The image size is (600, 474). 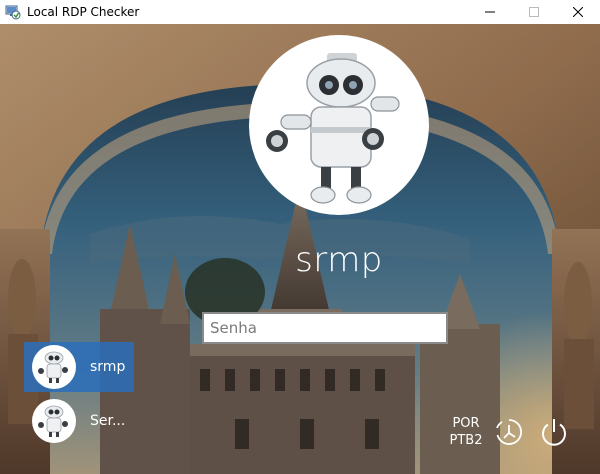 I want to click on keyboard-layout: PTB2, so click(x=466, y=440).